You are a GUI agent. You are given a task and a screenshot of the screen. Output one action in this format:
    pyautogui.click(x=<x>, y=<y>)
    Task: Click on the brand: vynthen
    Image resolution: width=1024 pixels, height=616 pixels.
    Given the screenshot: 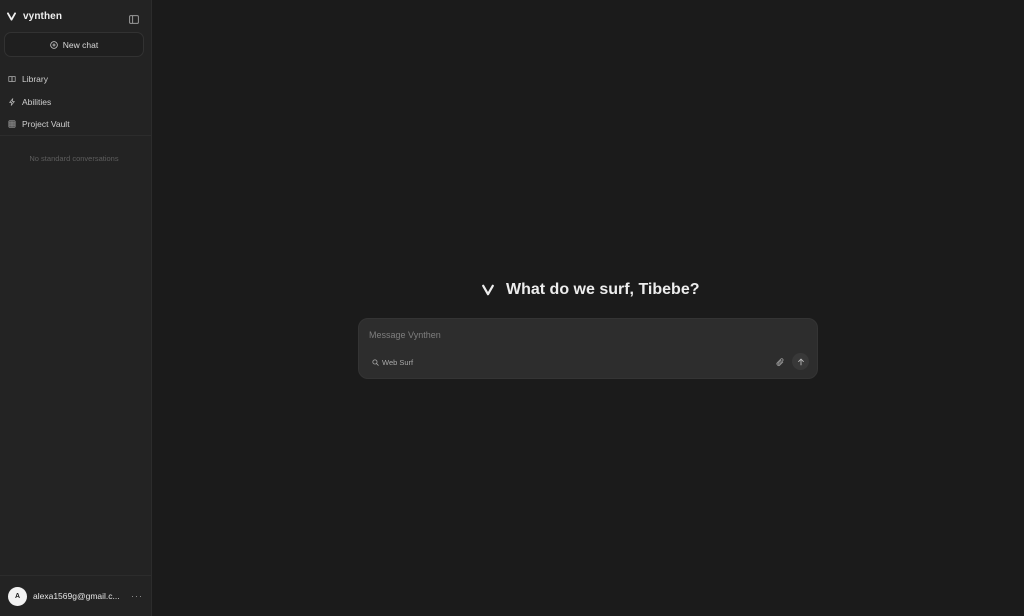 What is the action you would take?
    pyautogui.click(x=34, y=16)
    